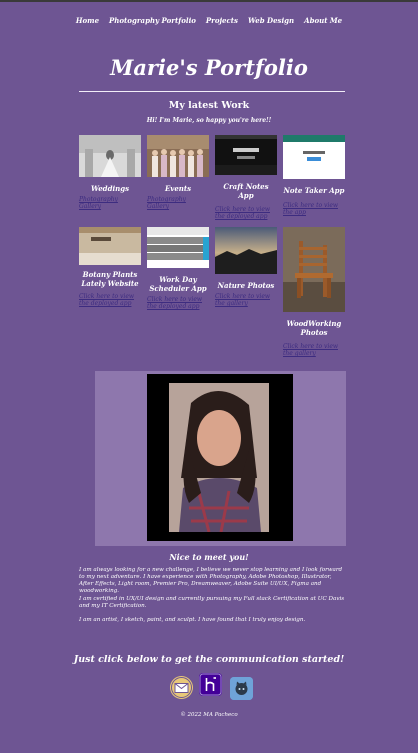  I want to click on craft-notes-link: Click here to view the deployed app, so click(246, 213).